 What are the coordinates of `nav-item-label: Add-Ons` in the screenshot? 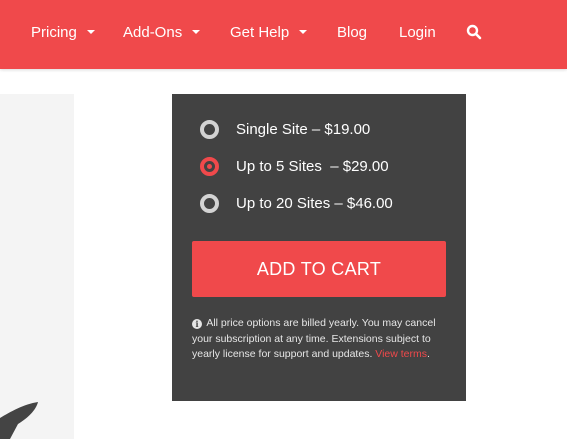 It's located at (153, 32).